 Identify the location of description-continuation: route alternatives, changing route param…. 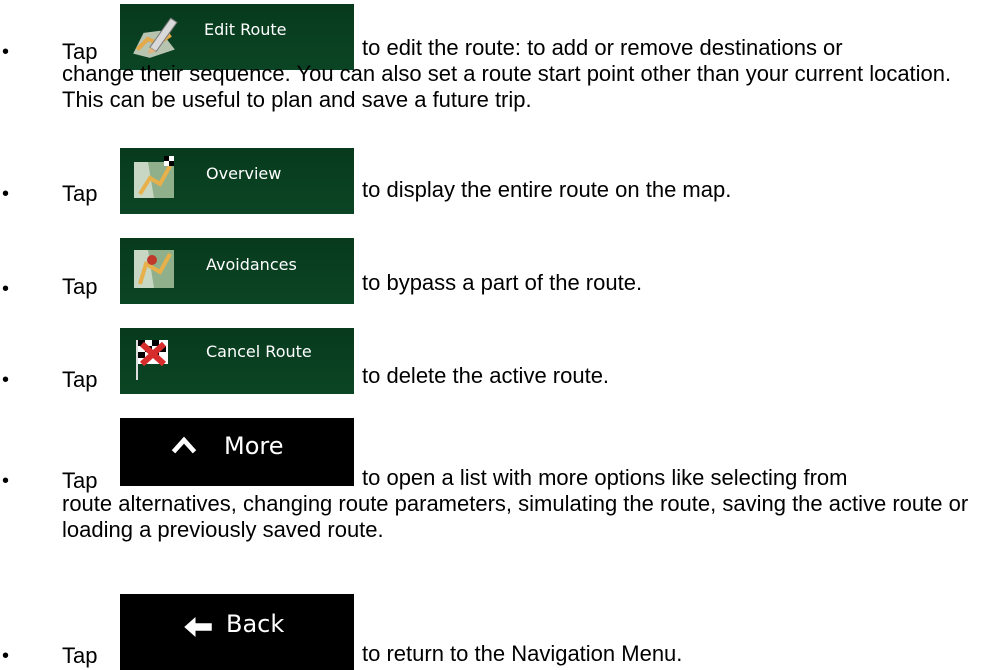
(515, 516).